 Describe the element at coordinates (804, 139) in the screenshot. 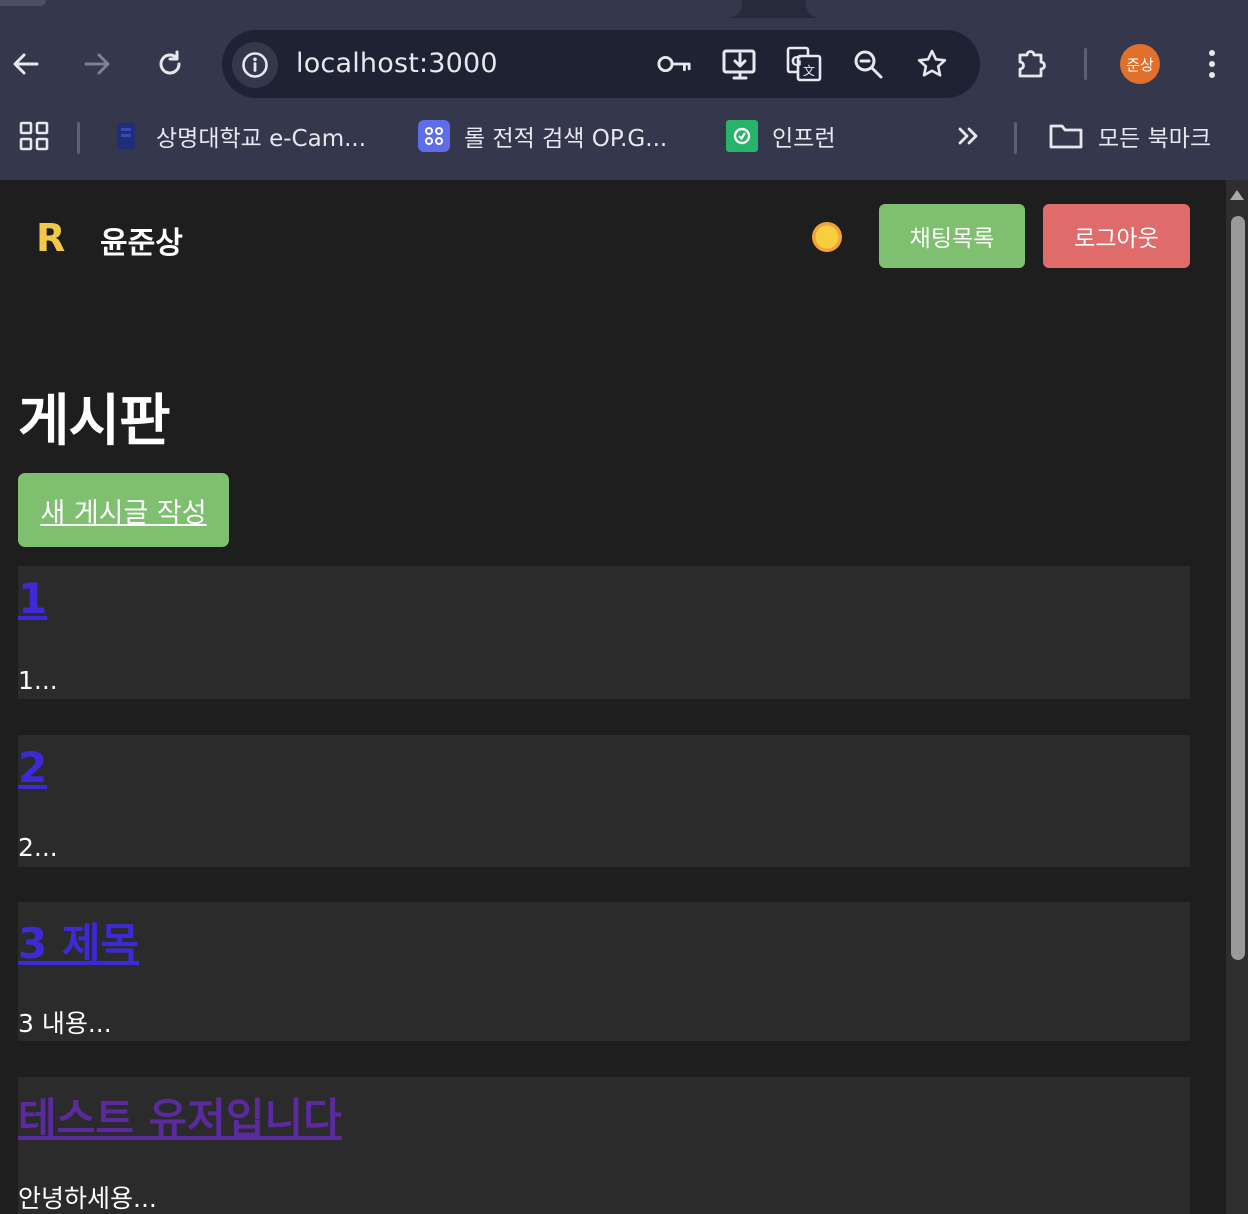

I see `bookmark-label: 인프런` at that location.